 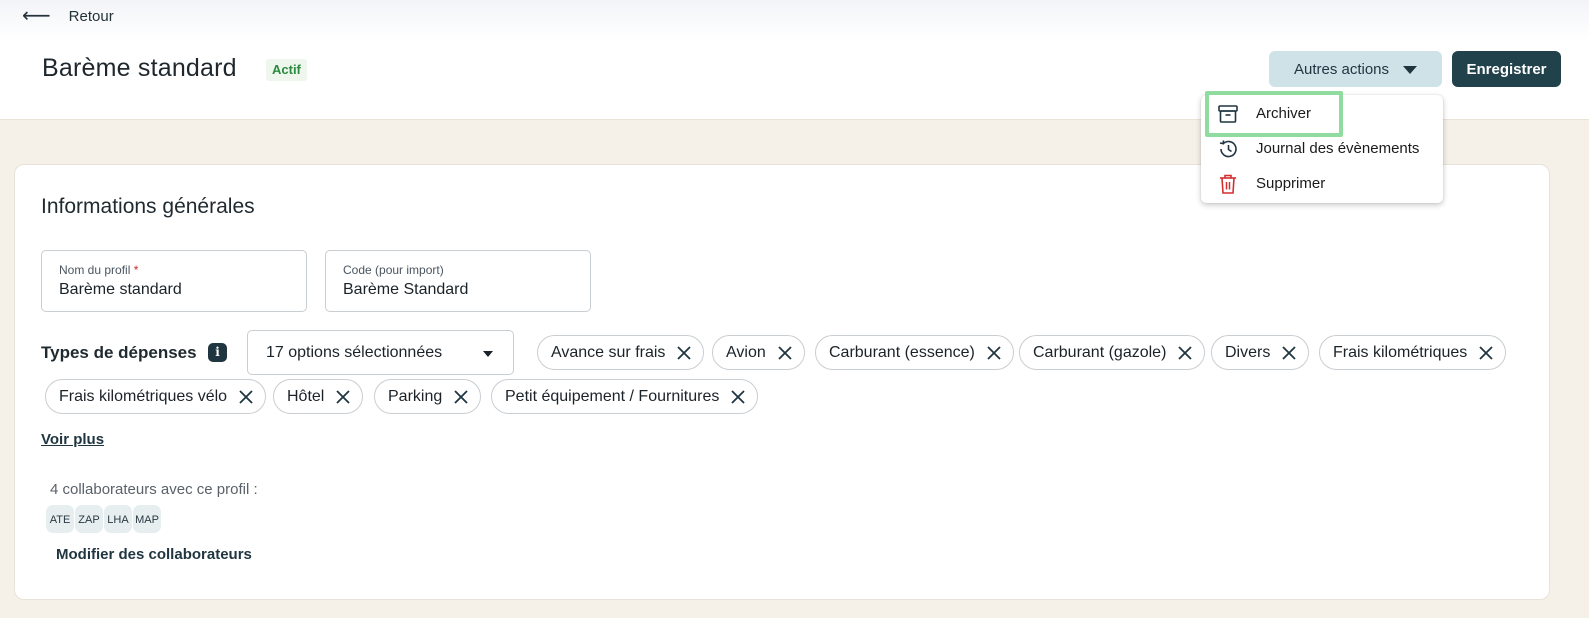 I want to click on history-icon, so click(x=1228, y=149).